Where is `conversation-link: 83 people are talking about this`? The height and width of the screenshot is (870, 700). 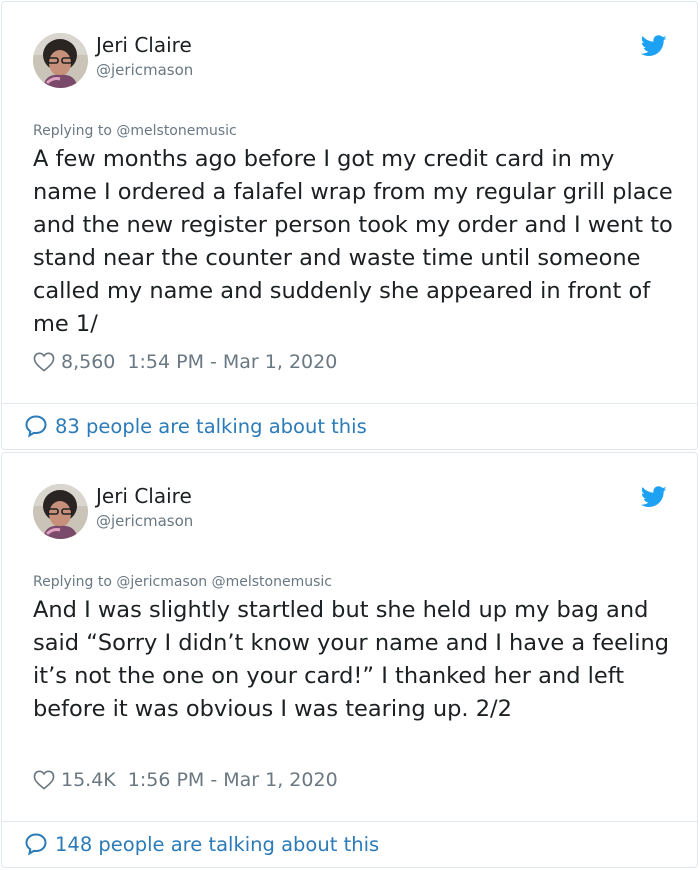 conversation-link: 83 people are talking about this is located at coordinates (195, 426).